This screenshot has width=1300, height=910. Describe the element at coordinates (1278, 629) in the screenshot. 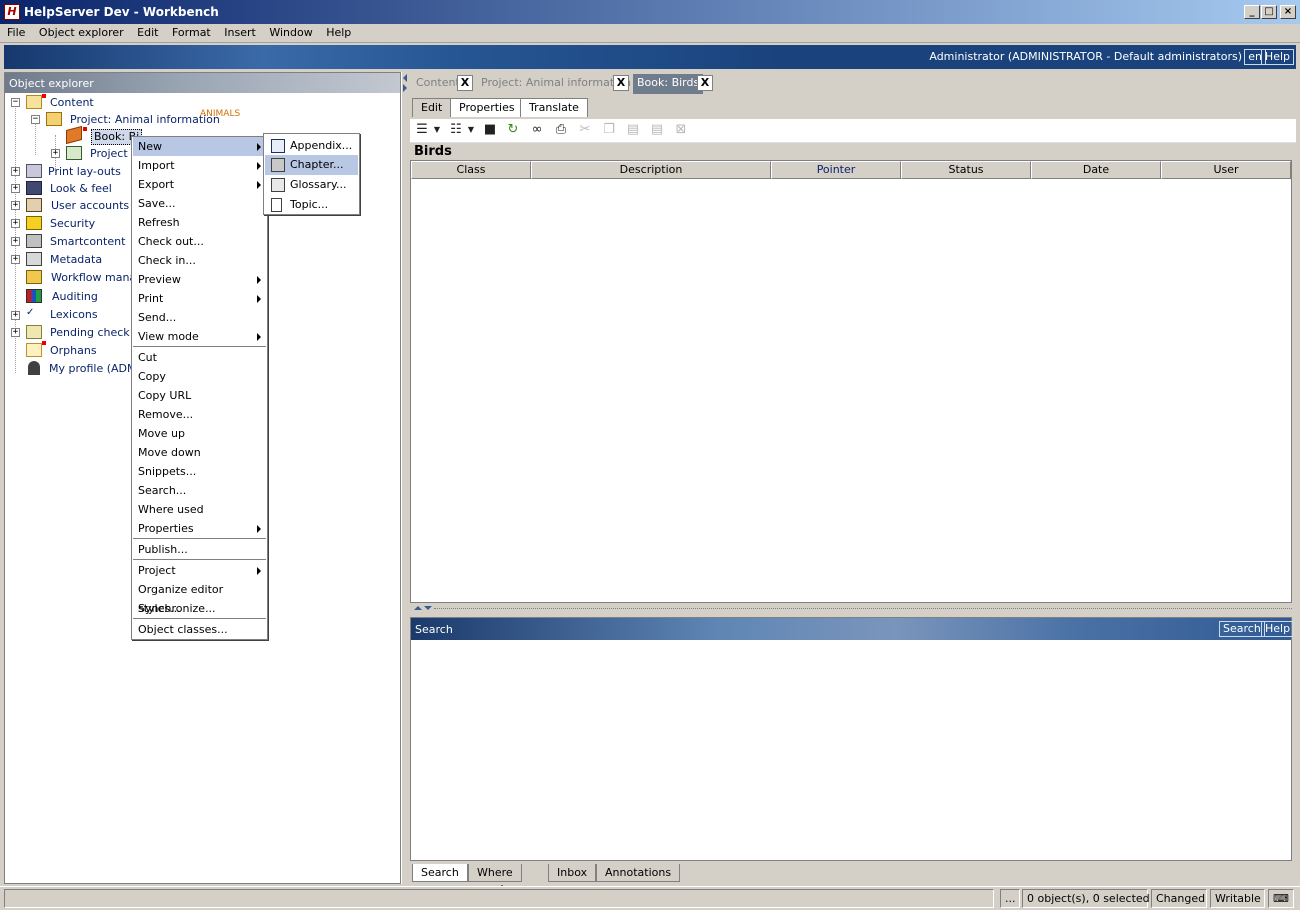

I see `search-help-button: Help` at that location.